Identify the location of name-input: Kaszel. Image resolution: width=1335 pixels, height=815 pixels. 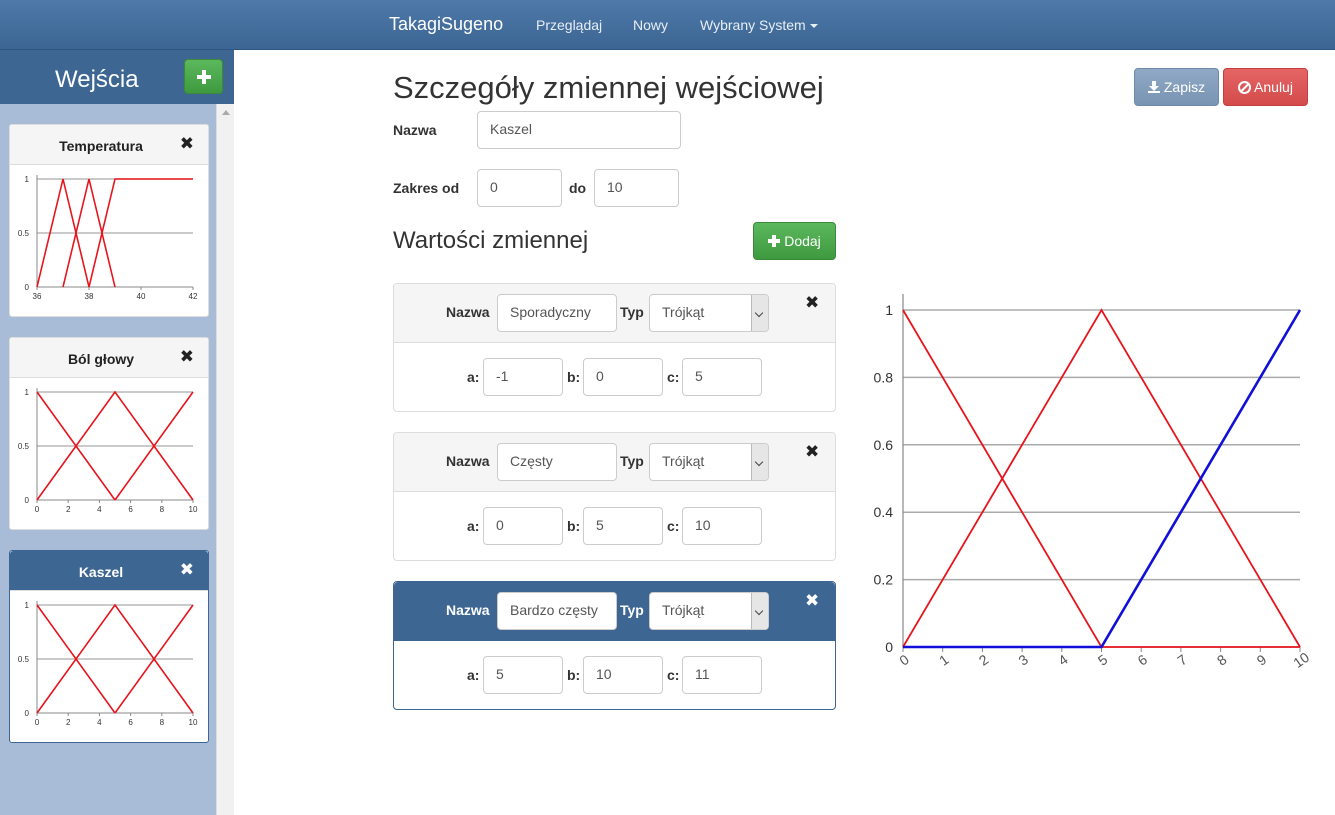
(579, 130).